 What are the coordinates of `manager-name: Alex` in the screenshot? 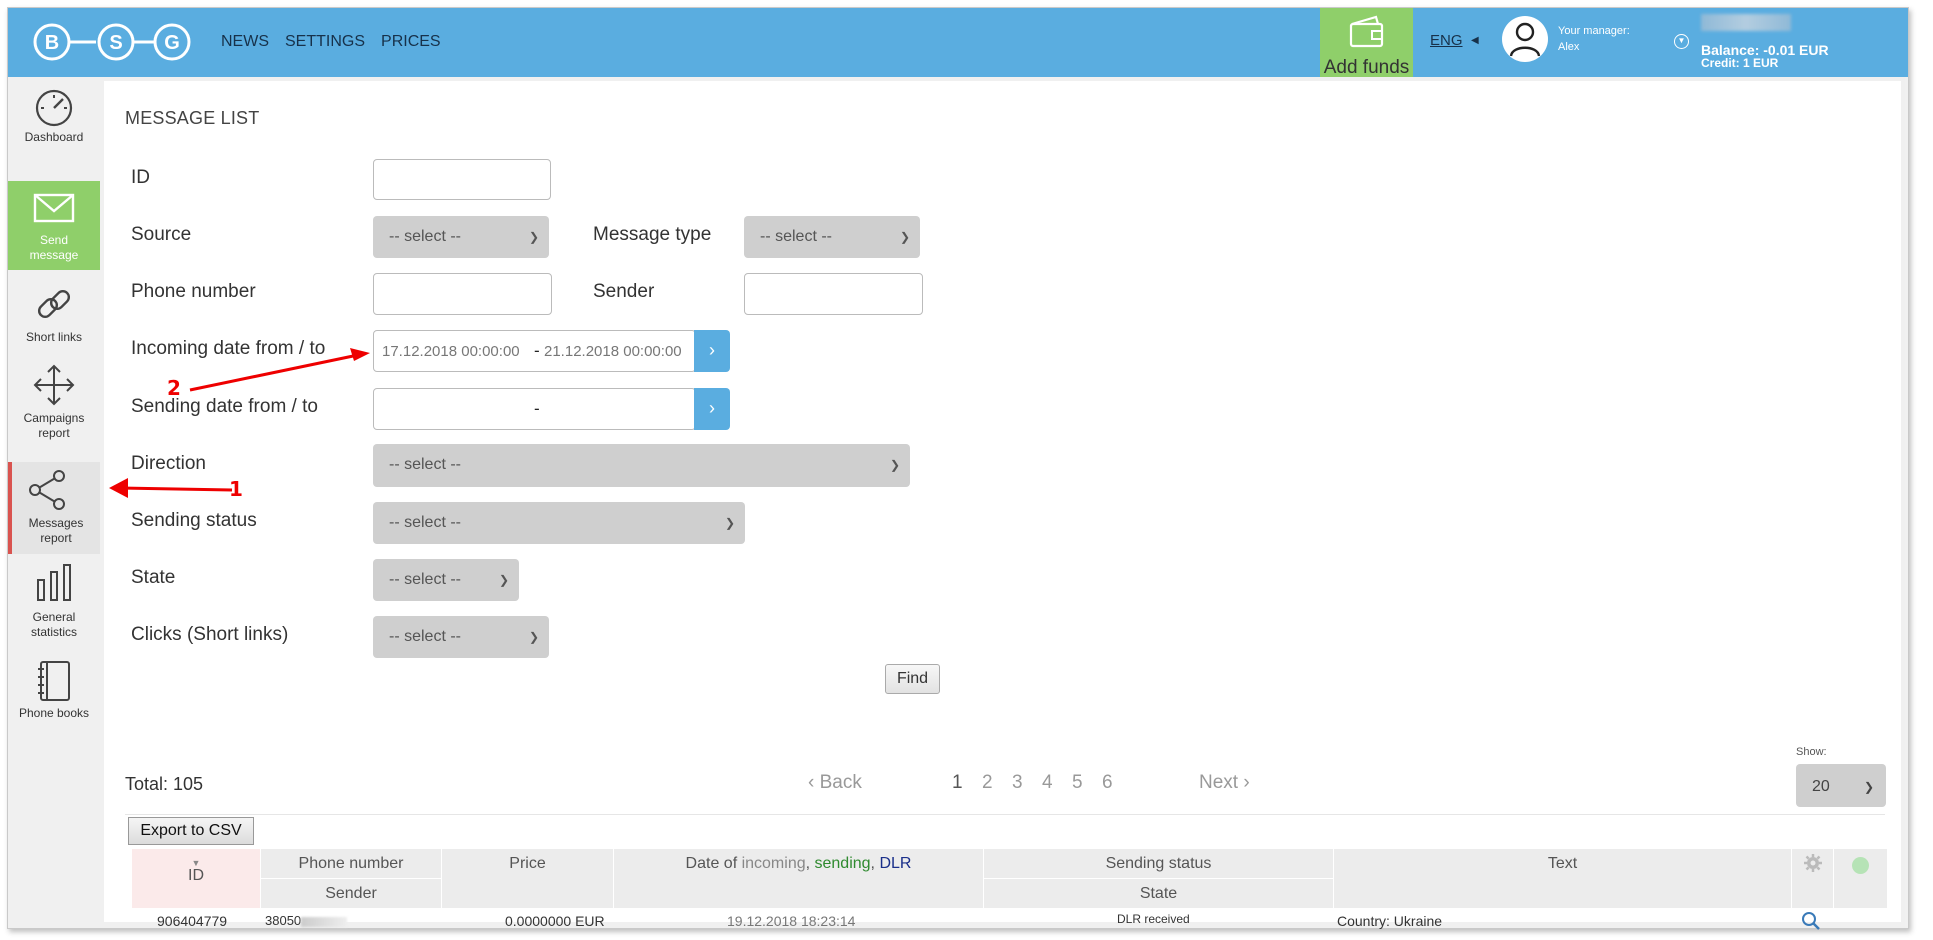 It's located at (1569, 47).